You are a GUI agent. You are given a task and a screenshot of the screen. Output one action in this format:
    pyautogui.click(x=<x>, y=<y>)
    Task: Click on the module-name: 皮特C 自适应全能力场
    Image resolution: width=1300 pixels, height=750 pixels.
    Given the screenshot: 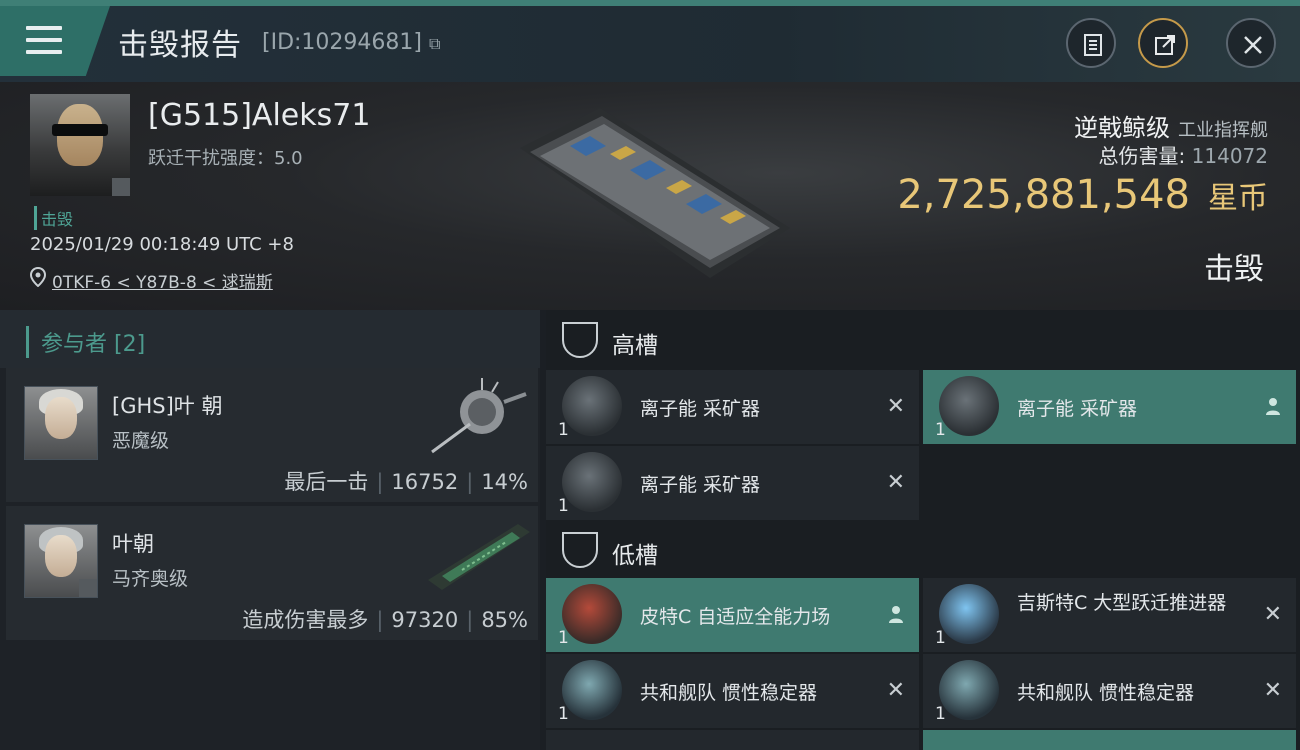 What is the action you would take?
    pyautogui.click(x=735, y=617)
    